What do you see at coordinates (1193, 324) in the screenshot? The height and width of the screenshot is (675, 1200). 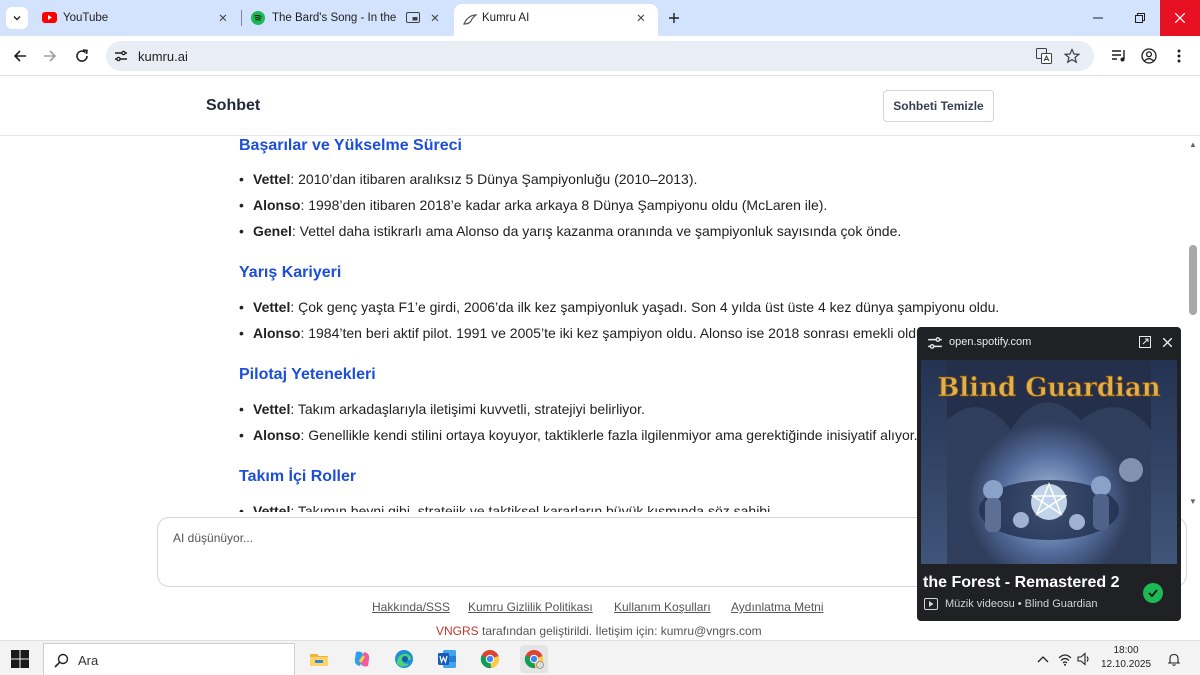 I see `page-scrollbar: ▲ ▼` at bounding box center [1193, 324].